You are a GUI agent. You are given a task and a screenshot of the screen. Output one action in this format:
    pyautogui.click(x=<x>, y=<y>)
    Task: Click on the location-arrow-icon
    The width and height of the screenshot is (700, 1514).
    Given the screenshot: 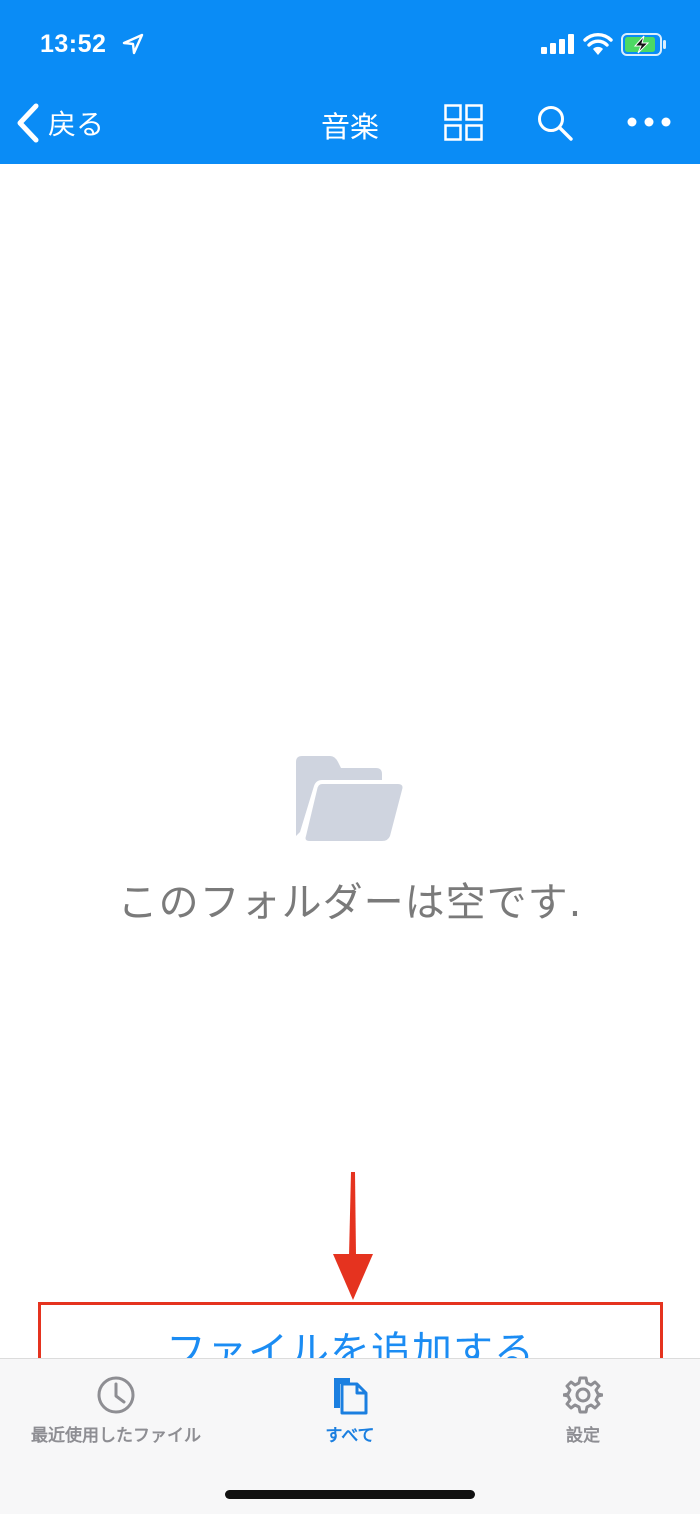 What is the action you would take?
    pyautogui.click(x=133, y=44)
    